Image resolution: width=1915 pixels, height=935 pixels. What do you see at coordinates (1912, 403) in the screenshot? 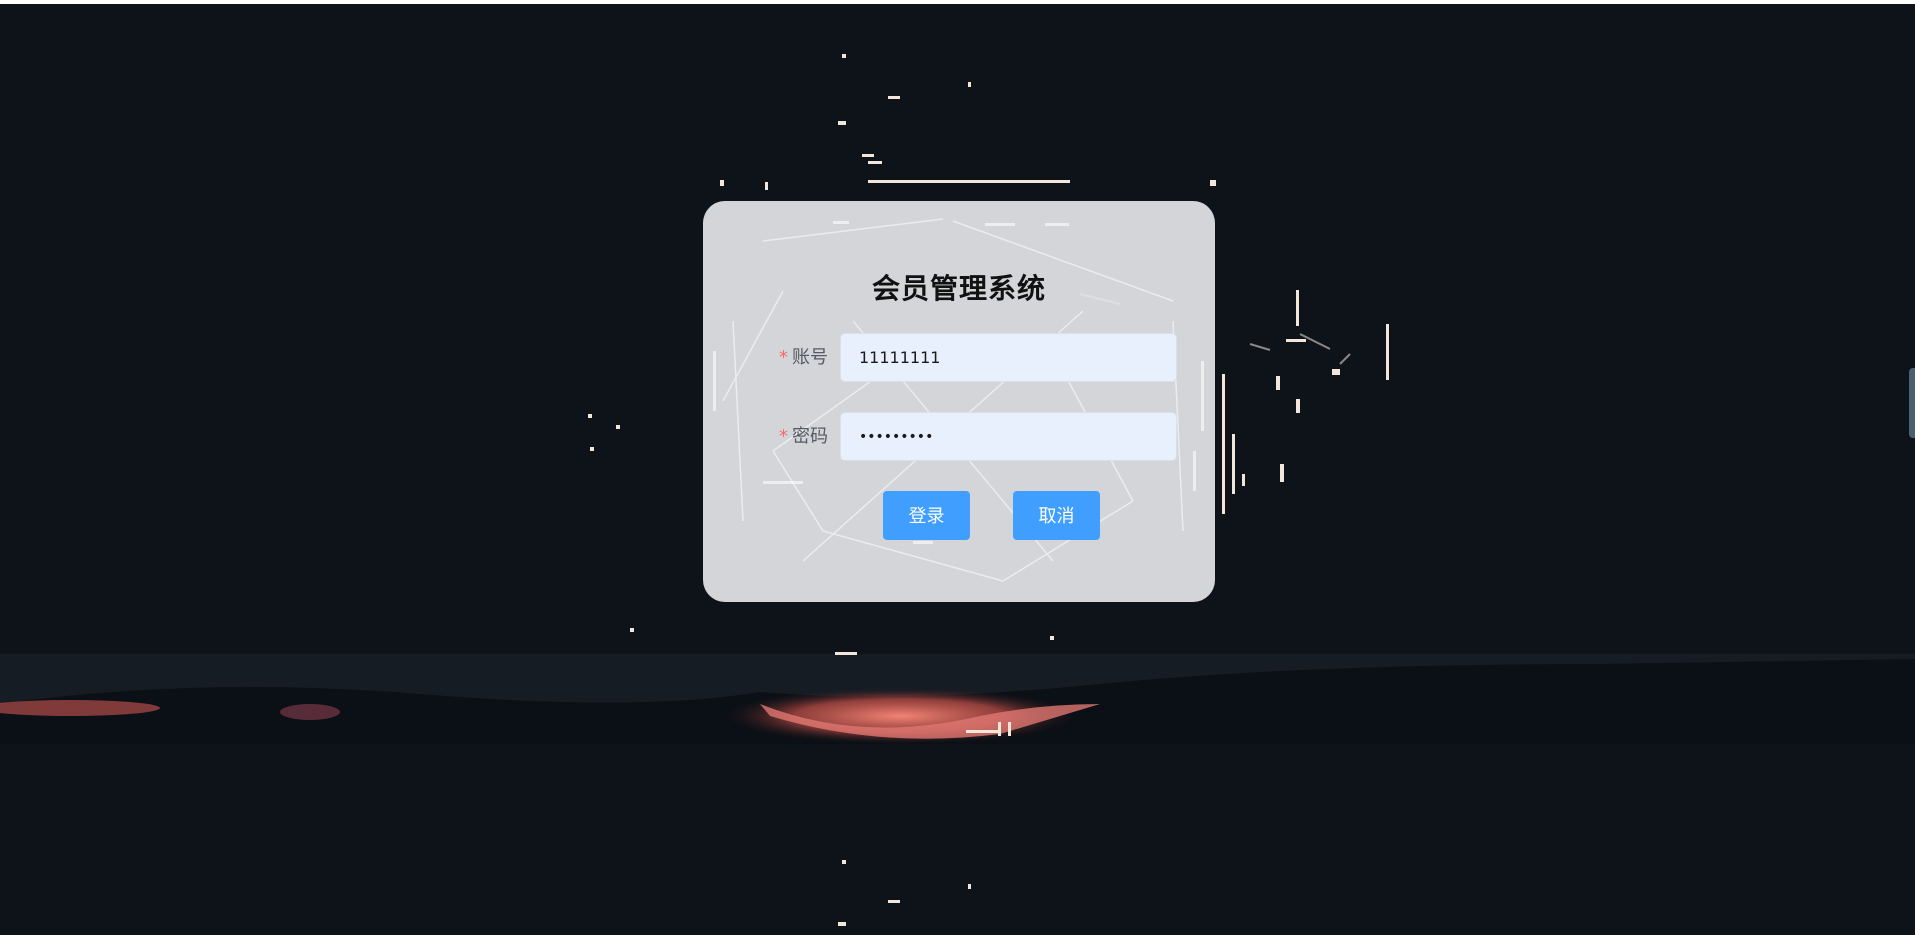
I see `side-panel-handle` at bounding box center [1912, 403].